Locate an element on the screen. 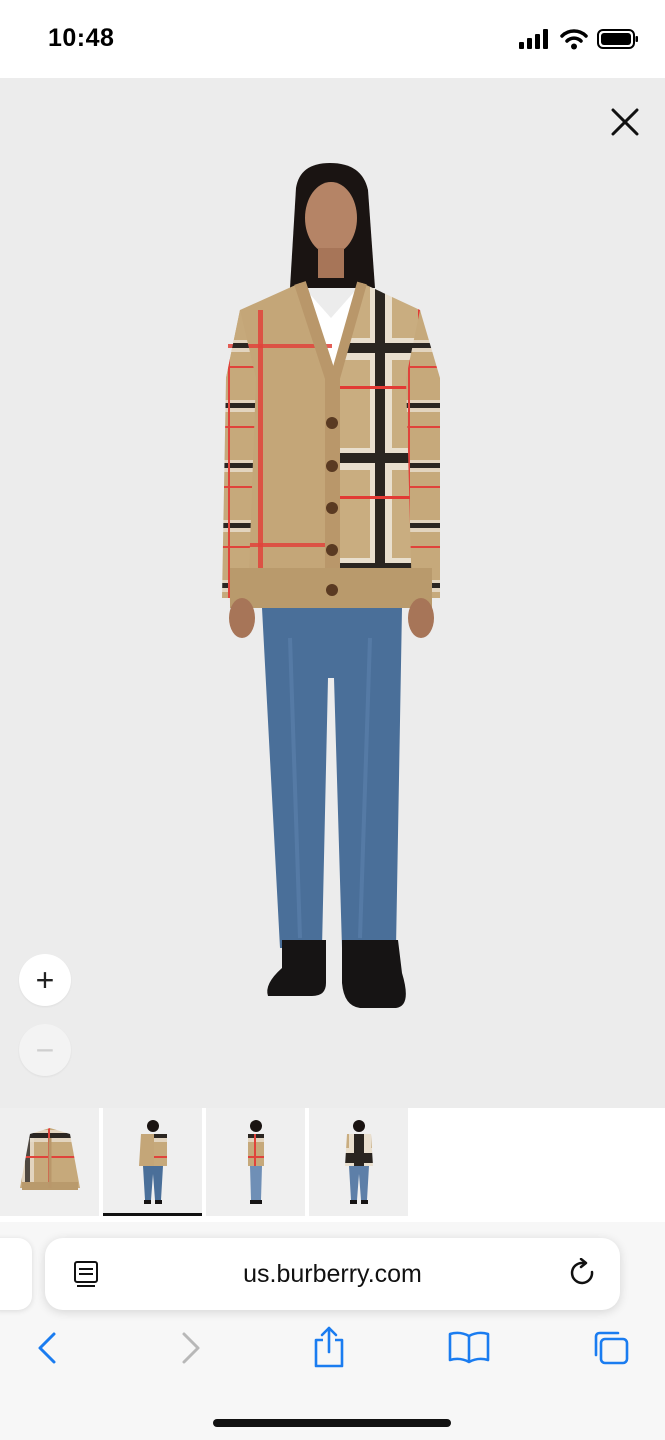 Image resolution: width=665 pixels, height=1440 pixels. tabs-icon is located at coordinates (611, 1348).